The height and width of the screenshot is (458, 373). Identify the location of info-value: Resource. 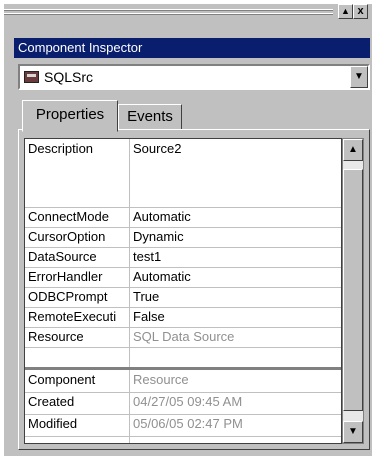
(161, 379).